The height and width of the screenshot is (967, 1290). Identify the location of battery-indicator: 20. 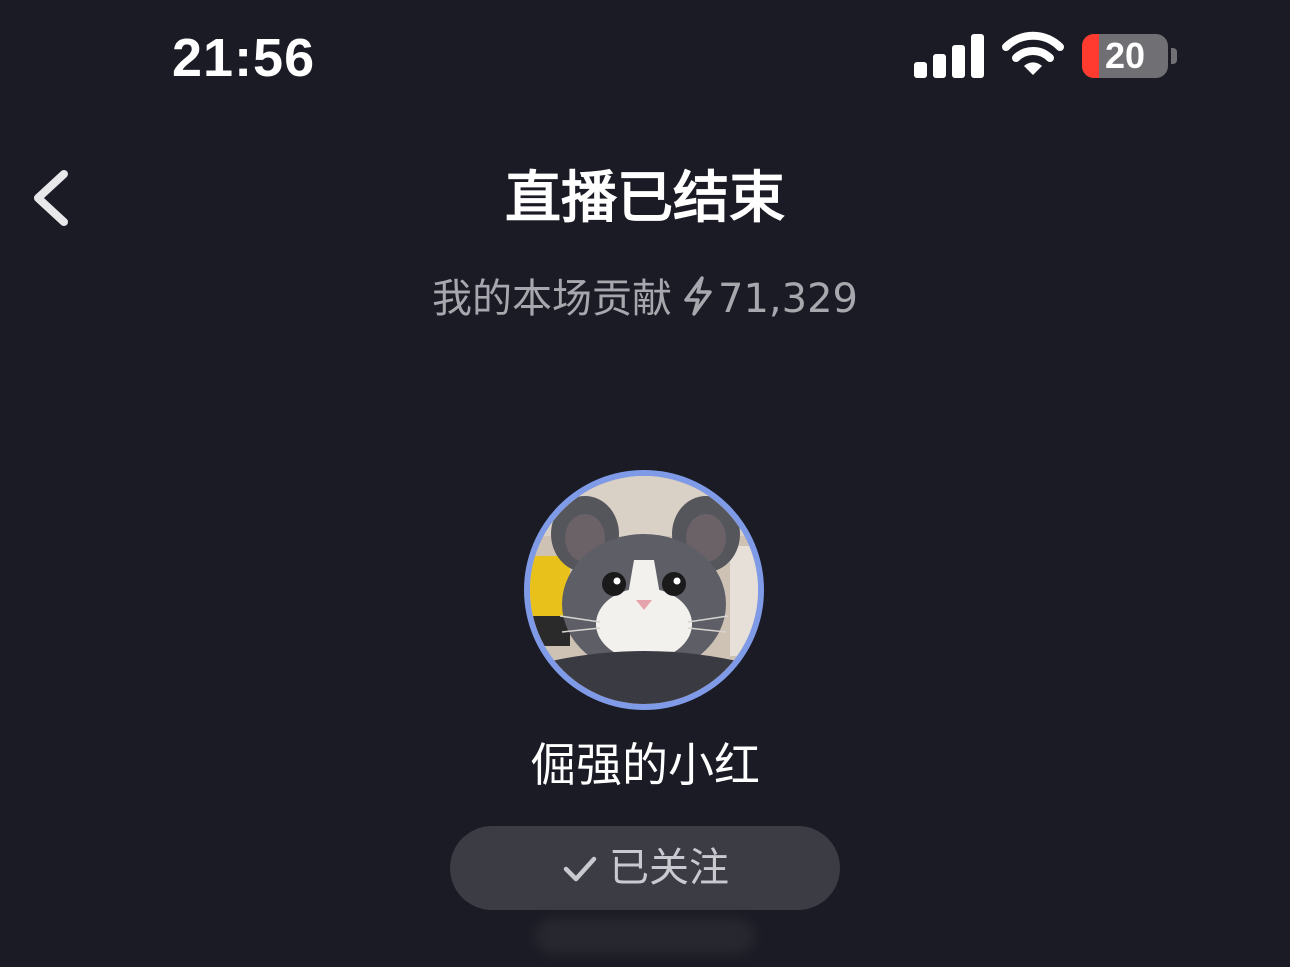
(1125, 56).